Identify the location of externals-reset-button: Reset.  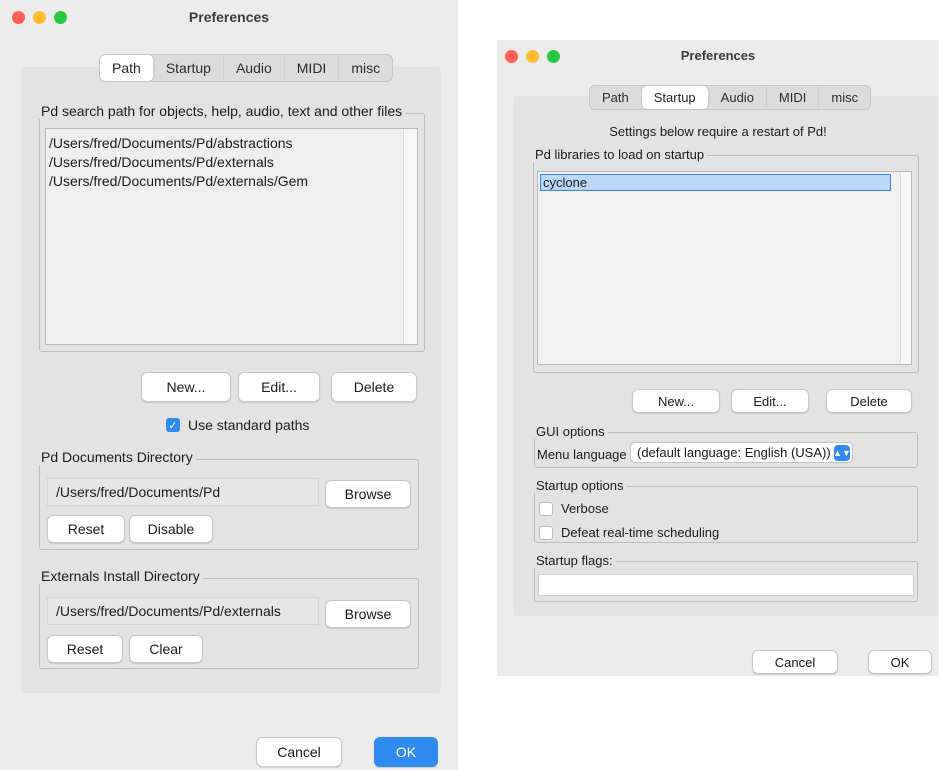
(85, 649).